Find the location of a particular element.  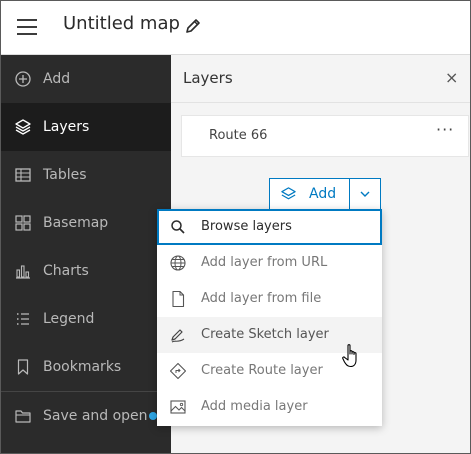

sidebar-item-bookmarks: Bookmarks is located at coordinates (86, 367).